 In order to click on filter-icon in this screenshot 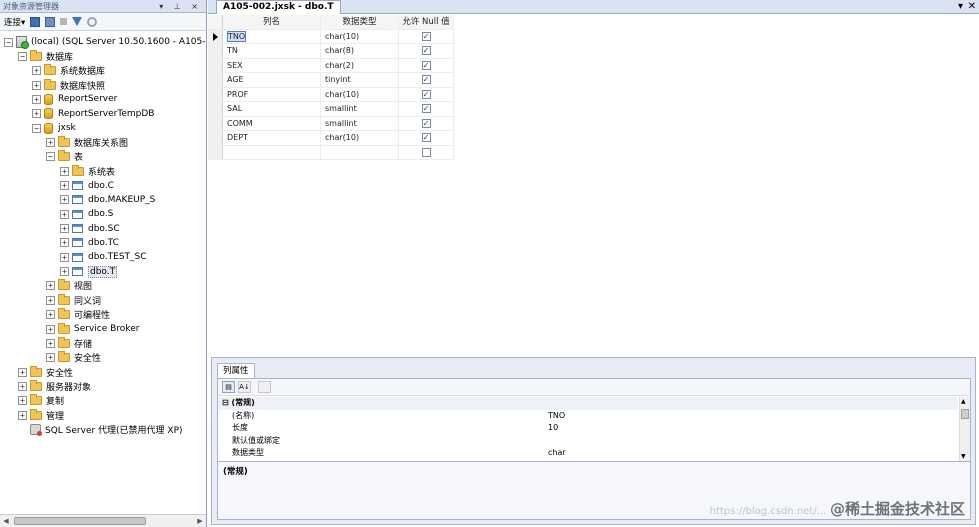, I will do `click(77, 21)`.